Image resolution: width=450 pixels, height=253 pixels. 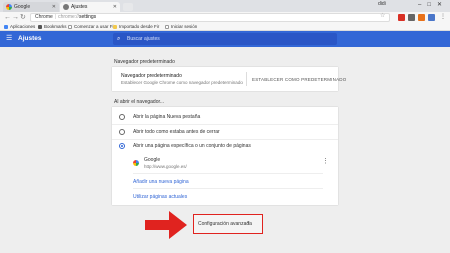 What do you see at coordinates (44, 17) in the screenshot?
I see `secure-chrome-label: Chrome` at bounding box center [44, 17].